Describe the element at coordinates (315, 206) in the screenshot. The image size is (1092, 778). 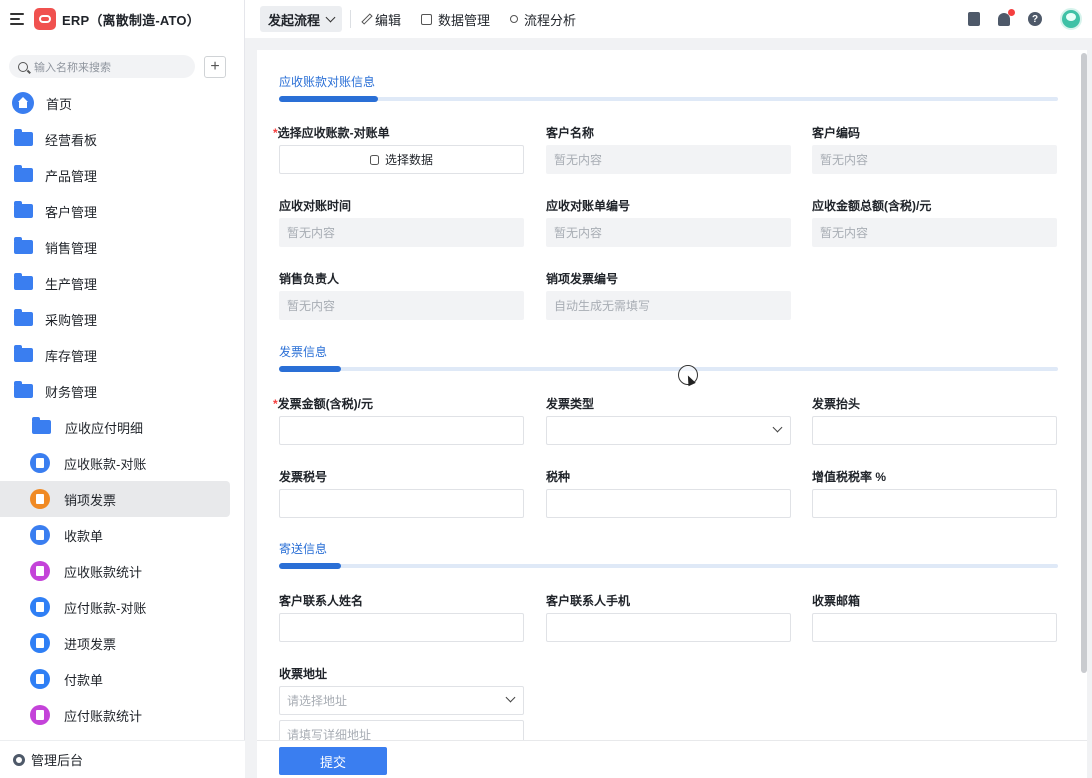
I see `field-label: 应收对账时间` at that location.